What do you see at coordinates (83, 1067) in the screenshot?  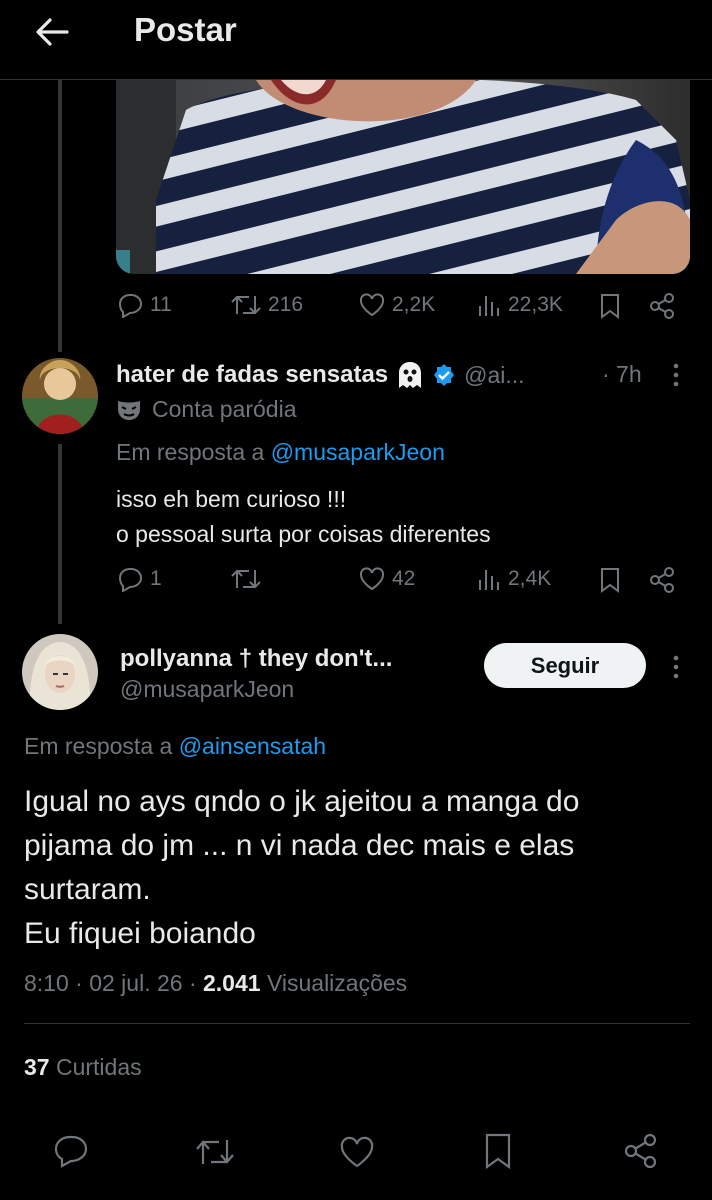 I see `likes-summary: 37 Curtidas` at bounding box center [83, 1067].